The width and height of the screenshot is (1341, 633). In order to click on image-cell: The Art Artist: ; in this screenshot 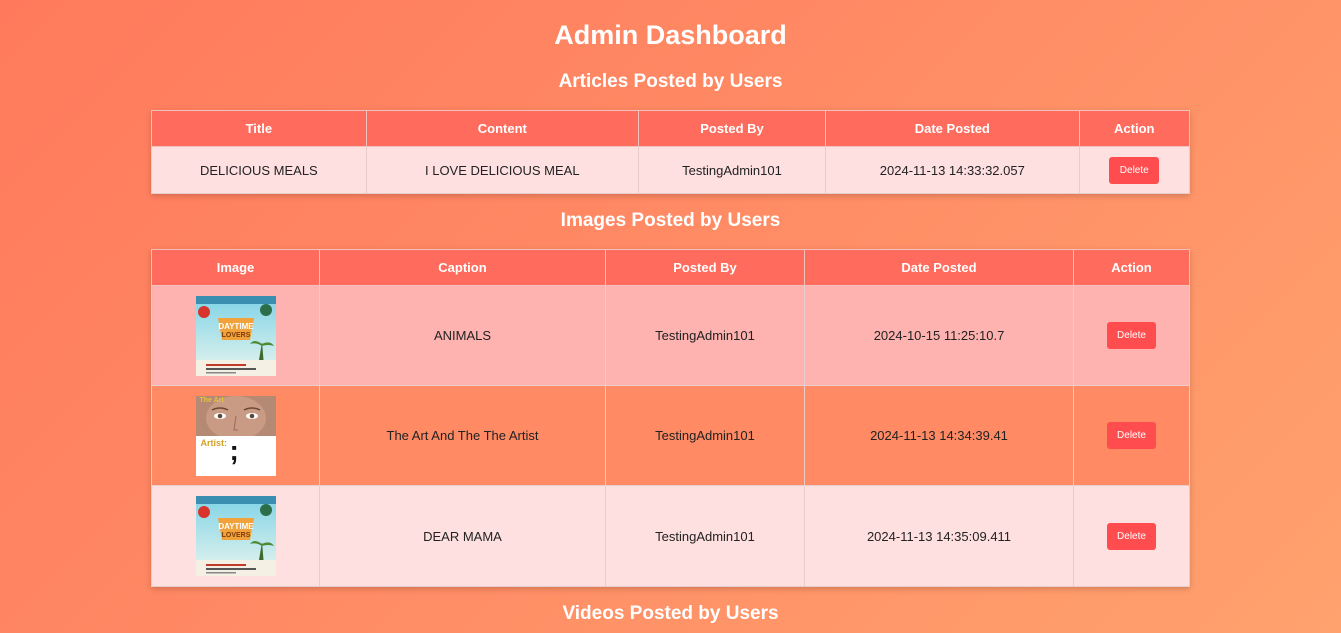, I will do `click(235, 435)`.